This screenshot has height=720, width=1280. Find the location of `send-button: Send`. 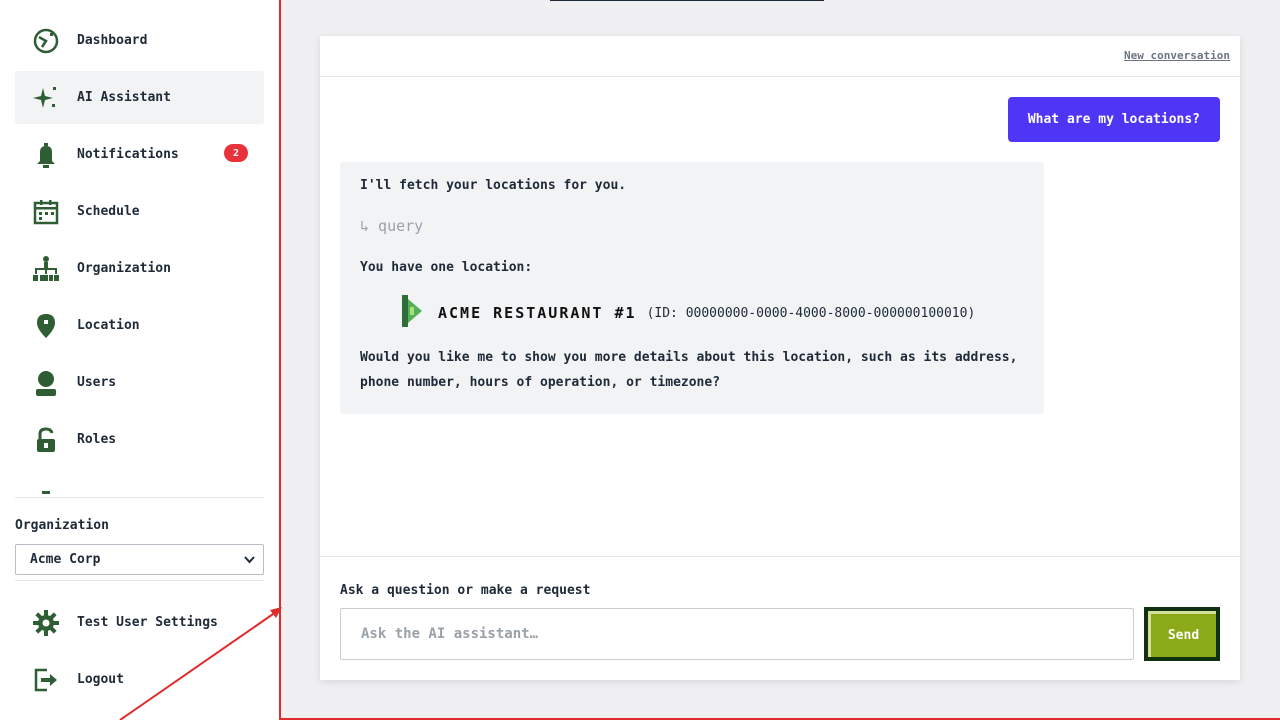

send-button: Send is located at coordinates (1182, 634).